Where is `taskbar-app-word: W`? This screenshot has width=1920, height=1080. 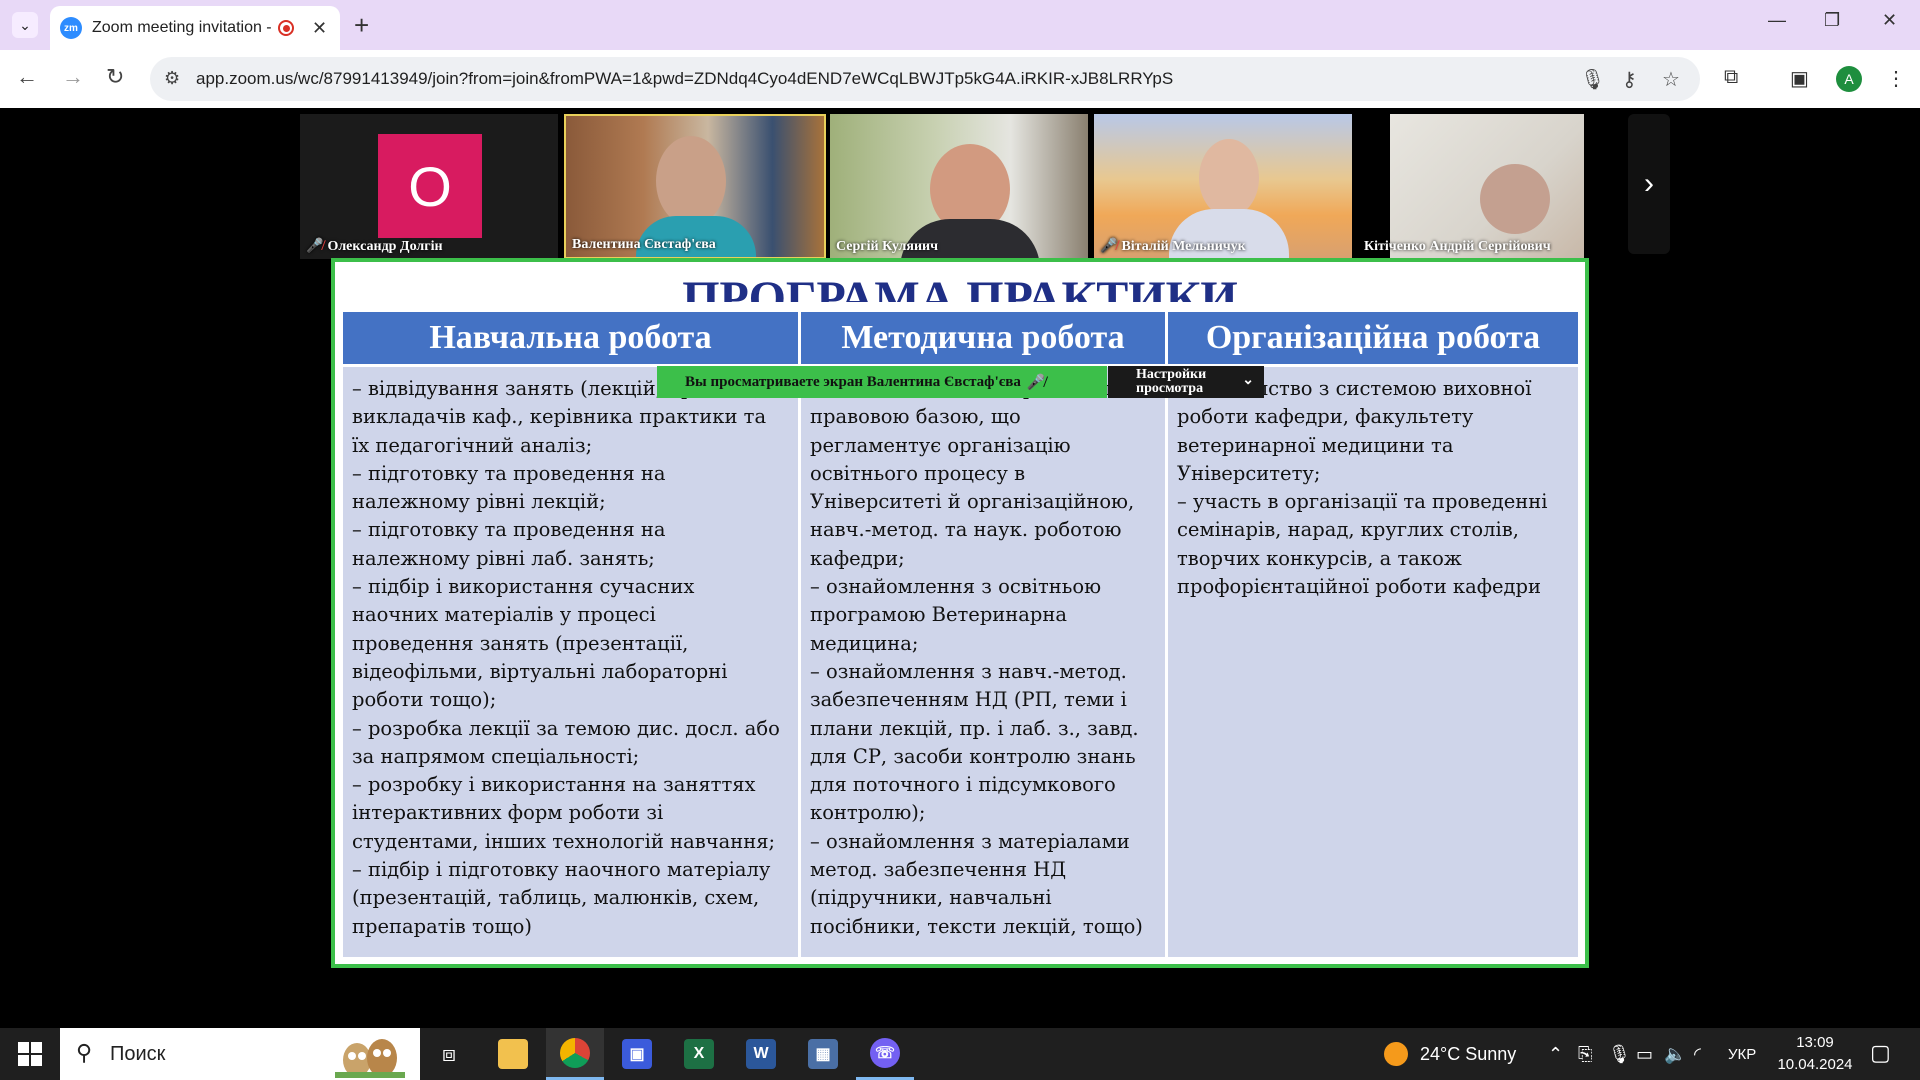 taskbar-app-word: W is located at coordinates (761, 1054).